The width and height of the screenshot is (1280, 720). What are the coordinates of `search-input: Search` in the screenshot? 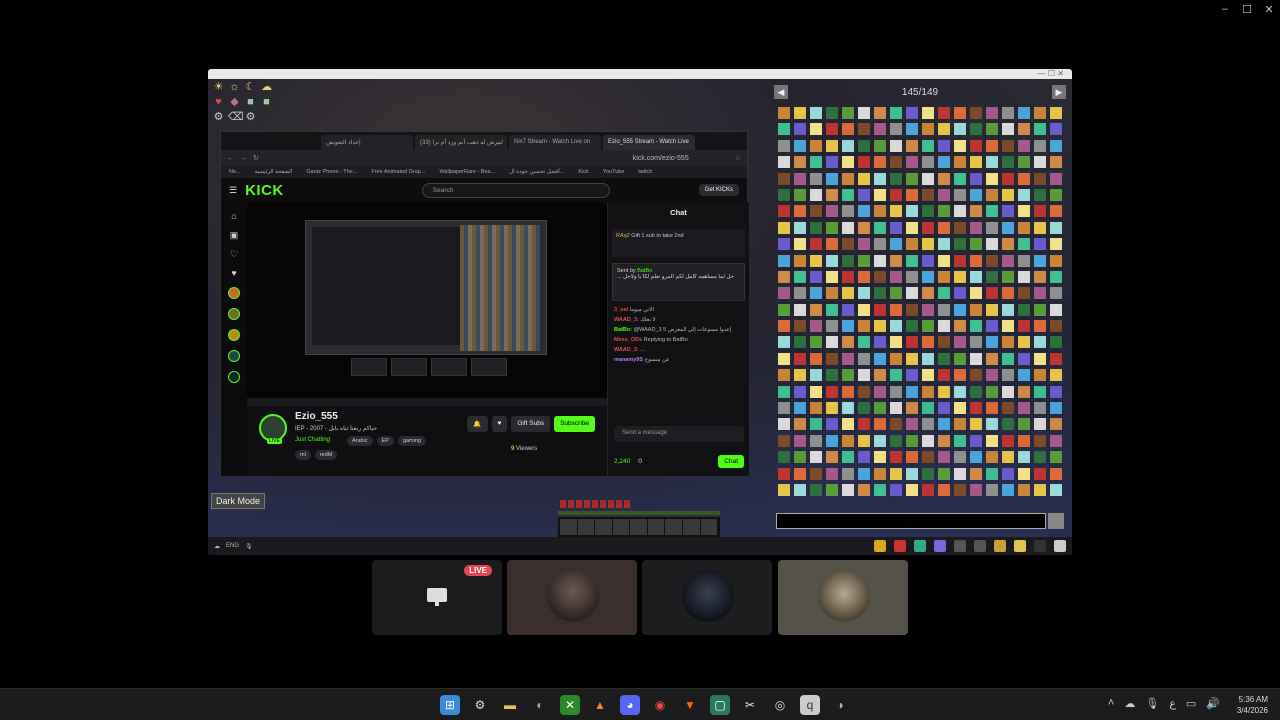 It's located at (515, 190).